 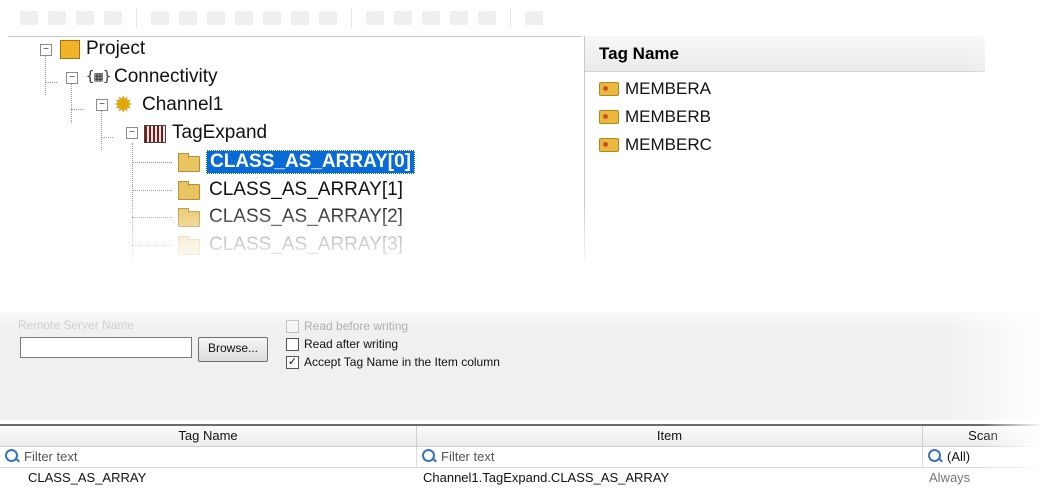 What do you see at coordinates (356, 326) in the screenshot?
I see `read-before-writing-label: Read before writing` at bounding box center [356, 326].